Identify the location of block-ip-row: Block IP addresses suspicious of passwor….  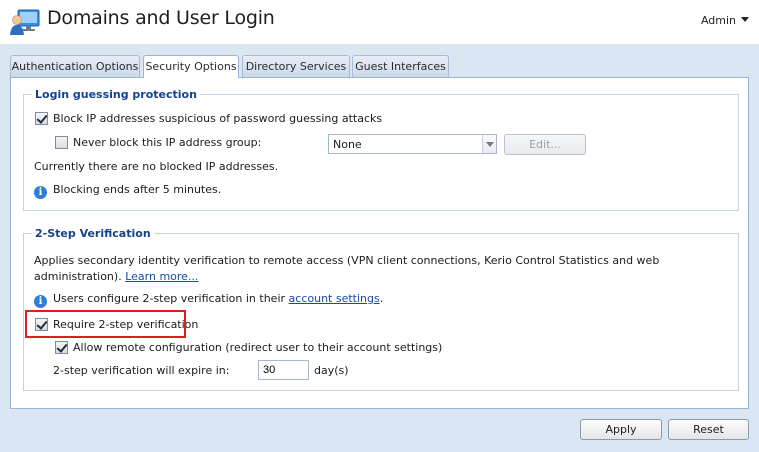
(208, 118).